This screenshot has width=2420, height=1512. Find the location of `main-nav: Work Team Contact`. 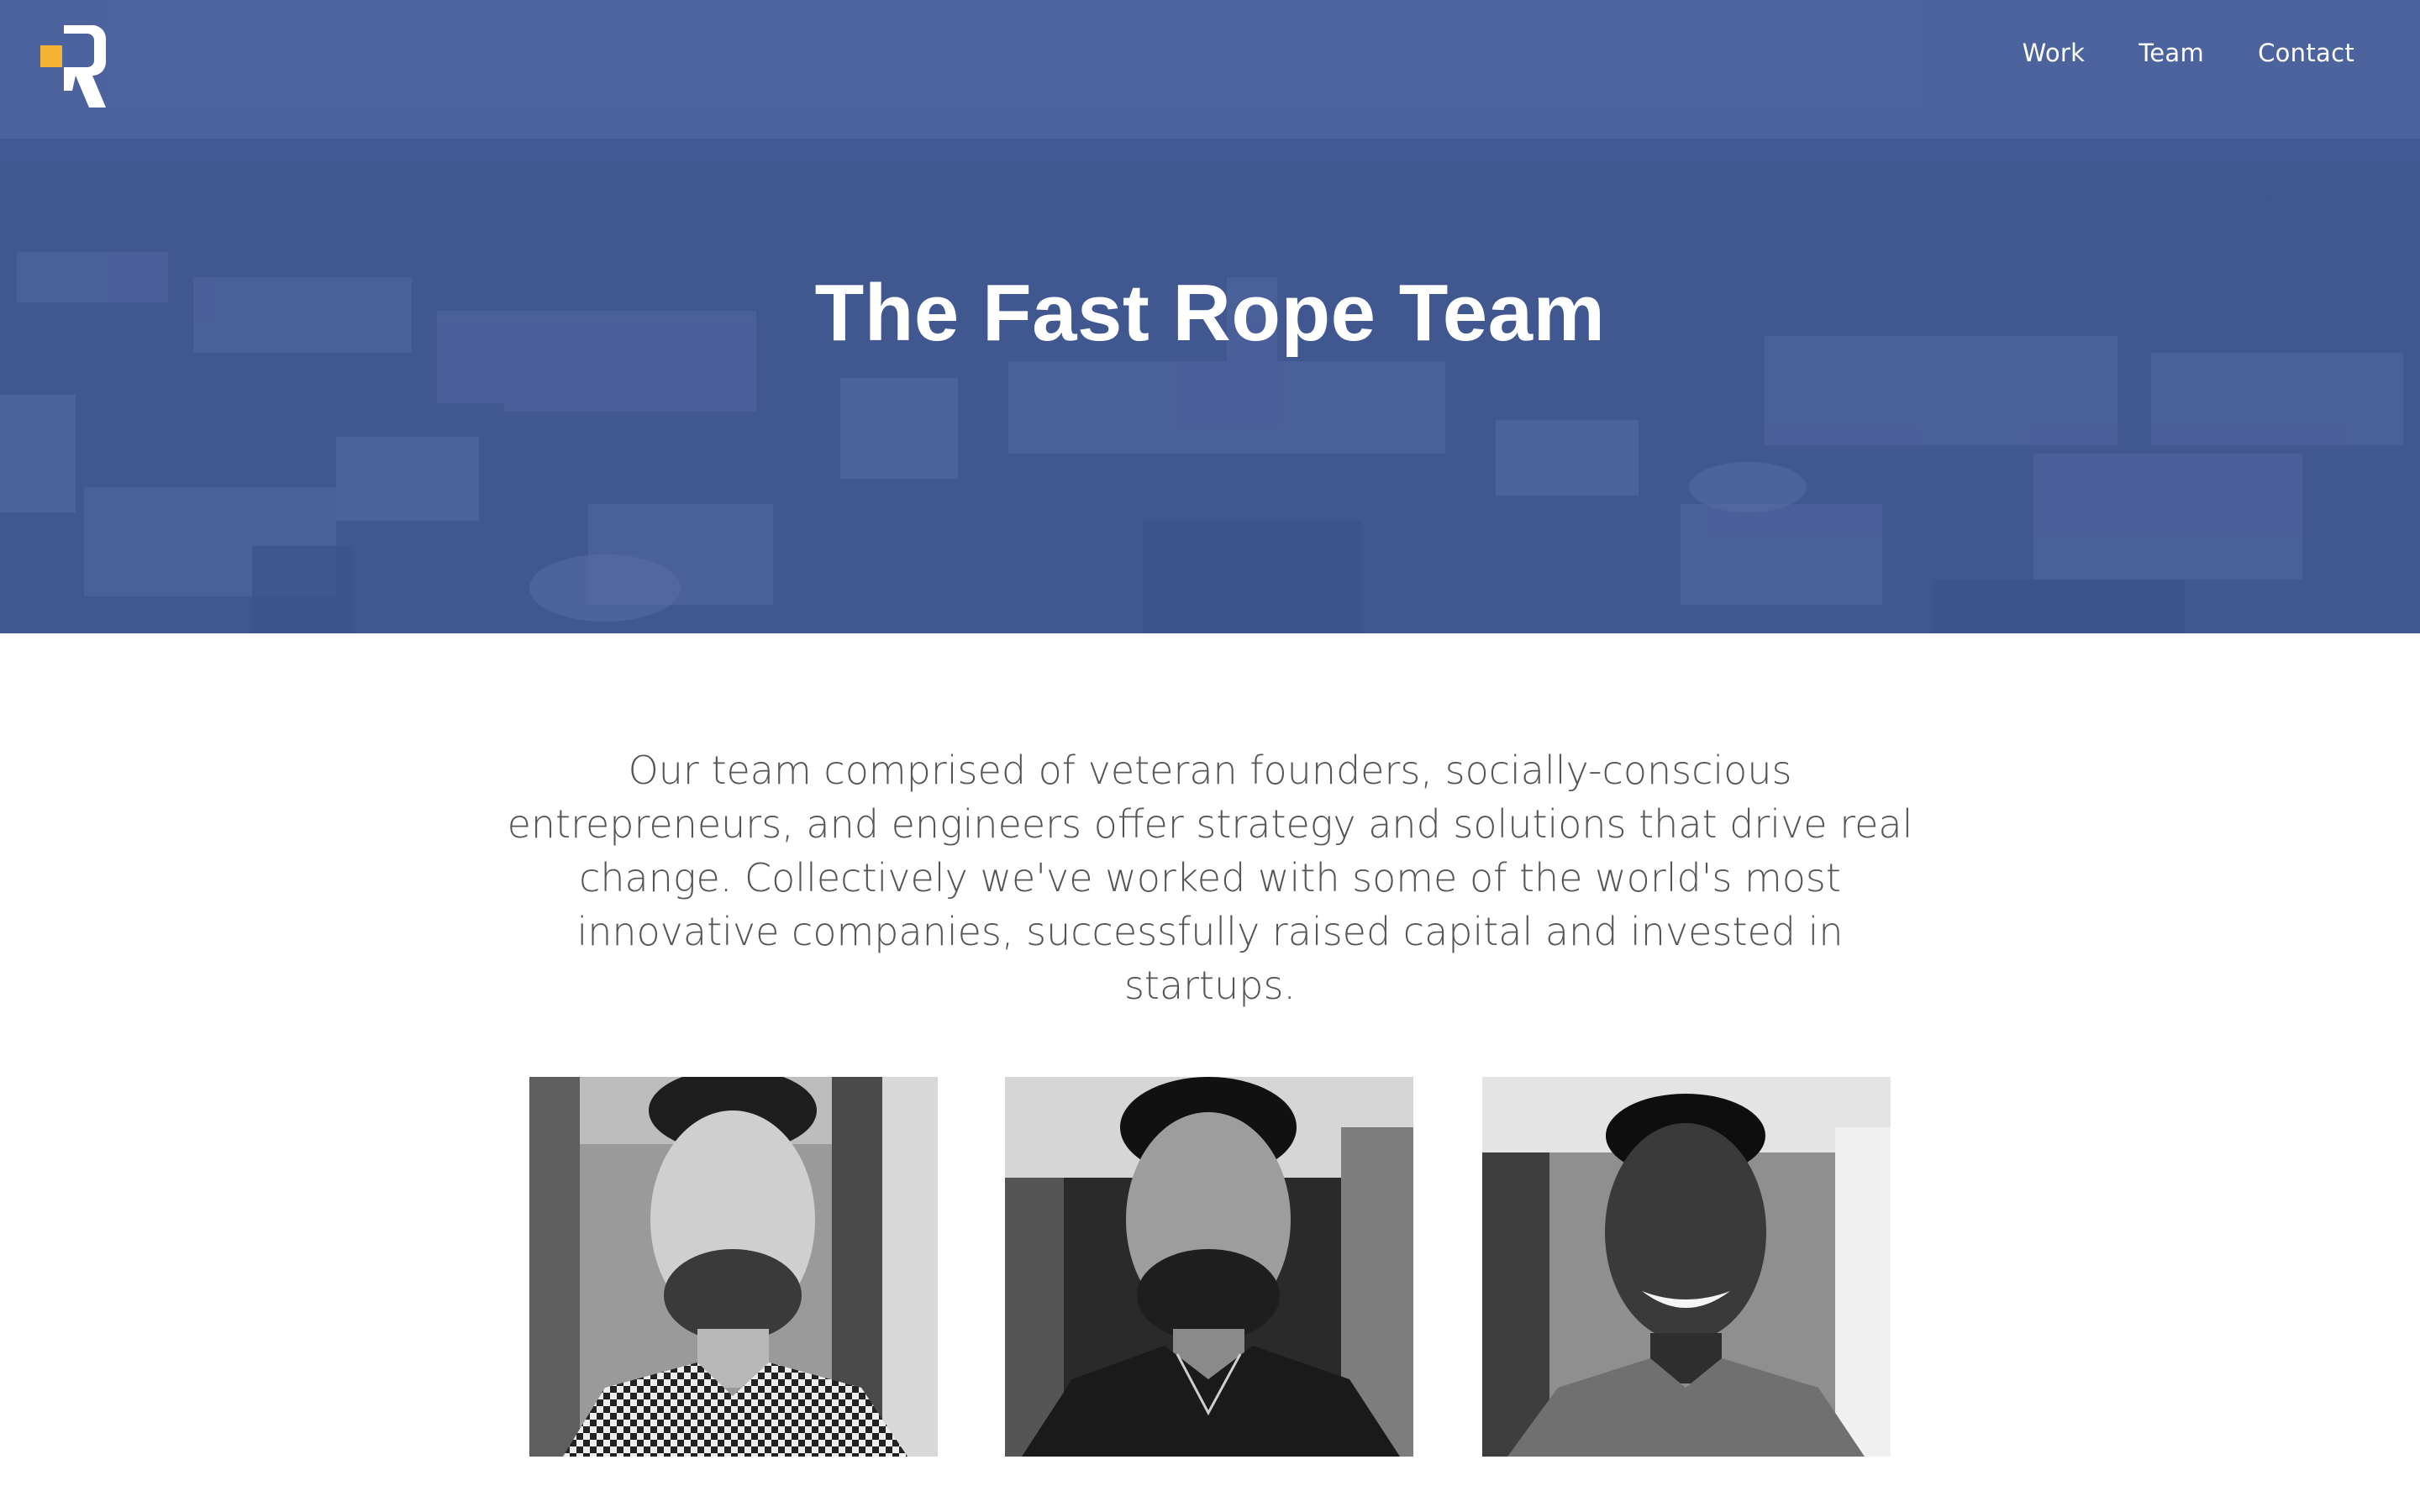

main-nav: Work Team Contact is located at coordinates (2188, 53).